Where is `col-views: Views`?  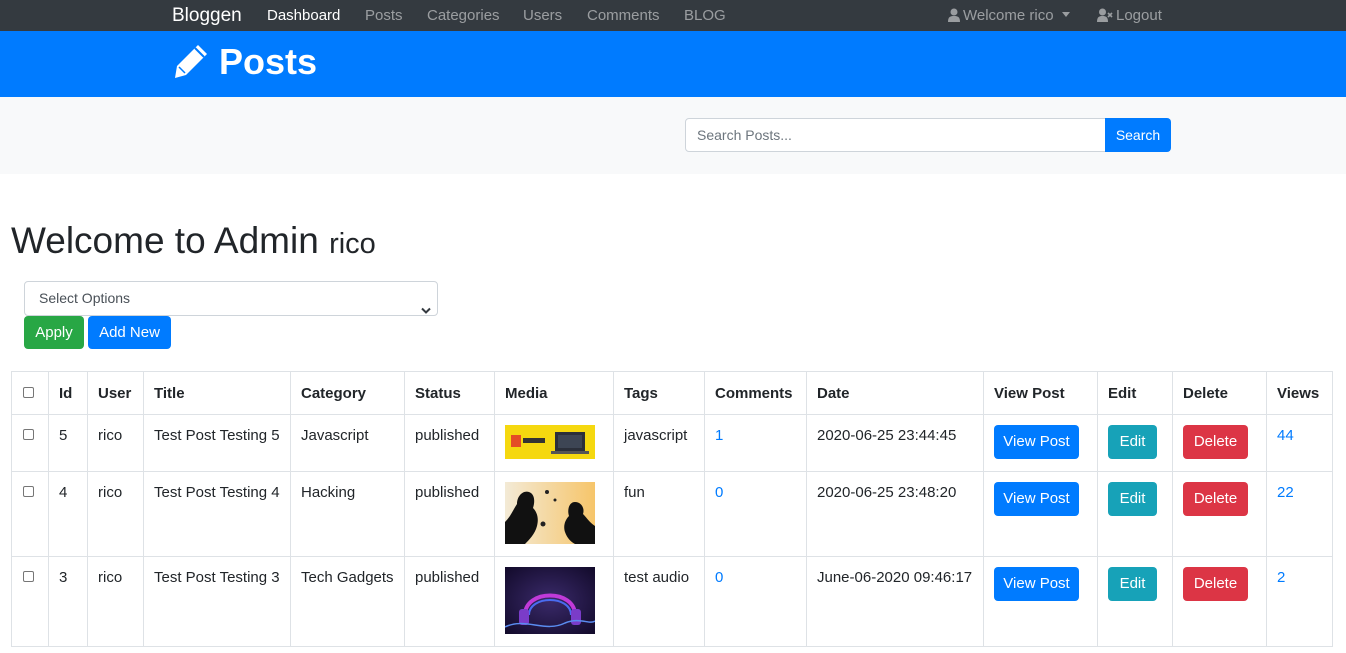
col-views: Views is located at coordinates (1299, 393).